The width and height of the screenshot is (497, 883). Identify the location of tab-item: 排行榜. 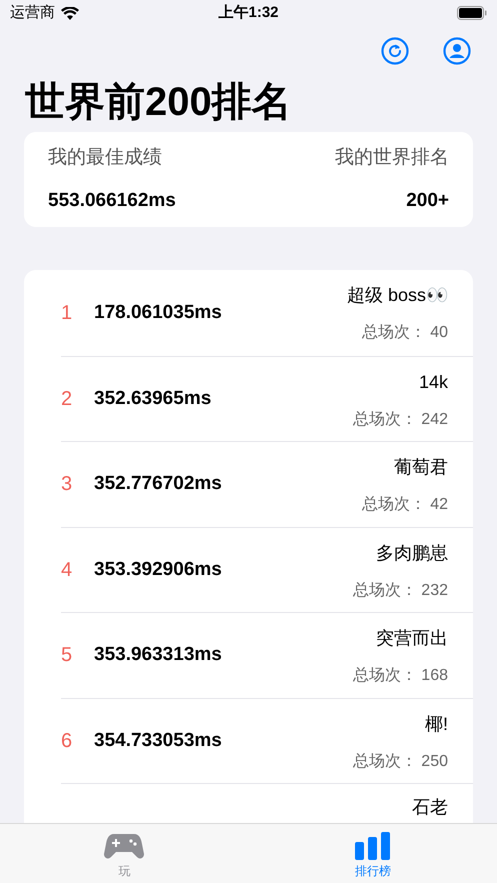
(372, 853).